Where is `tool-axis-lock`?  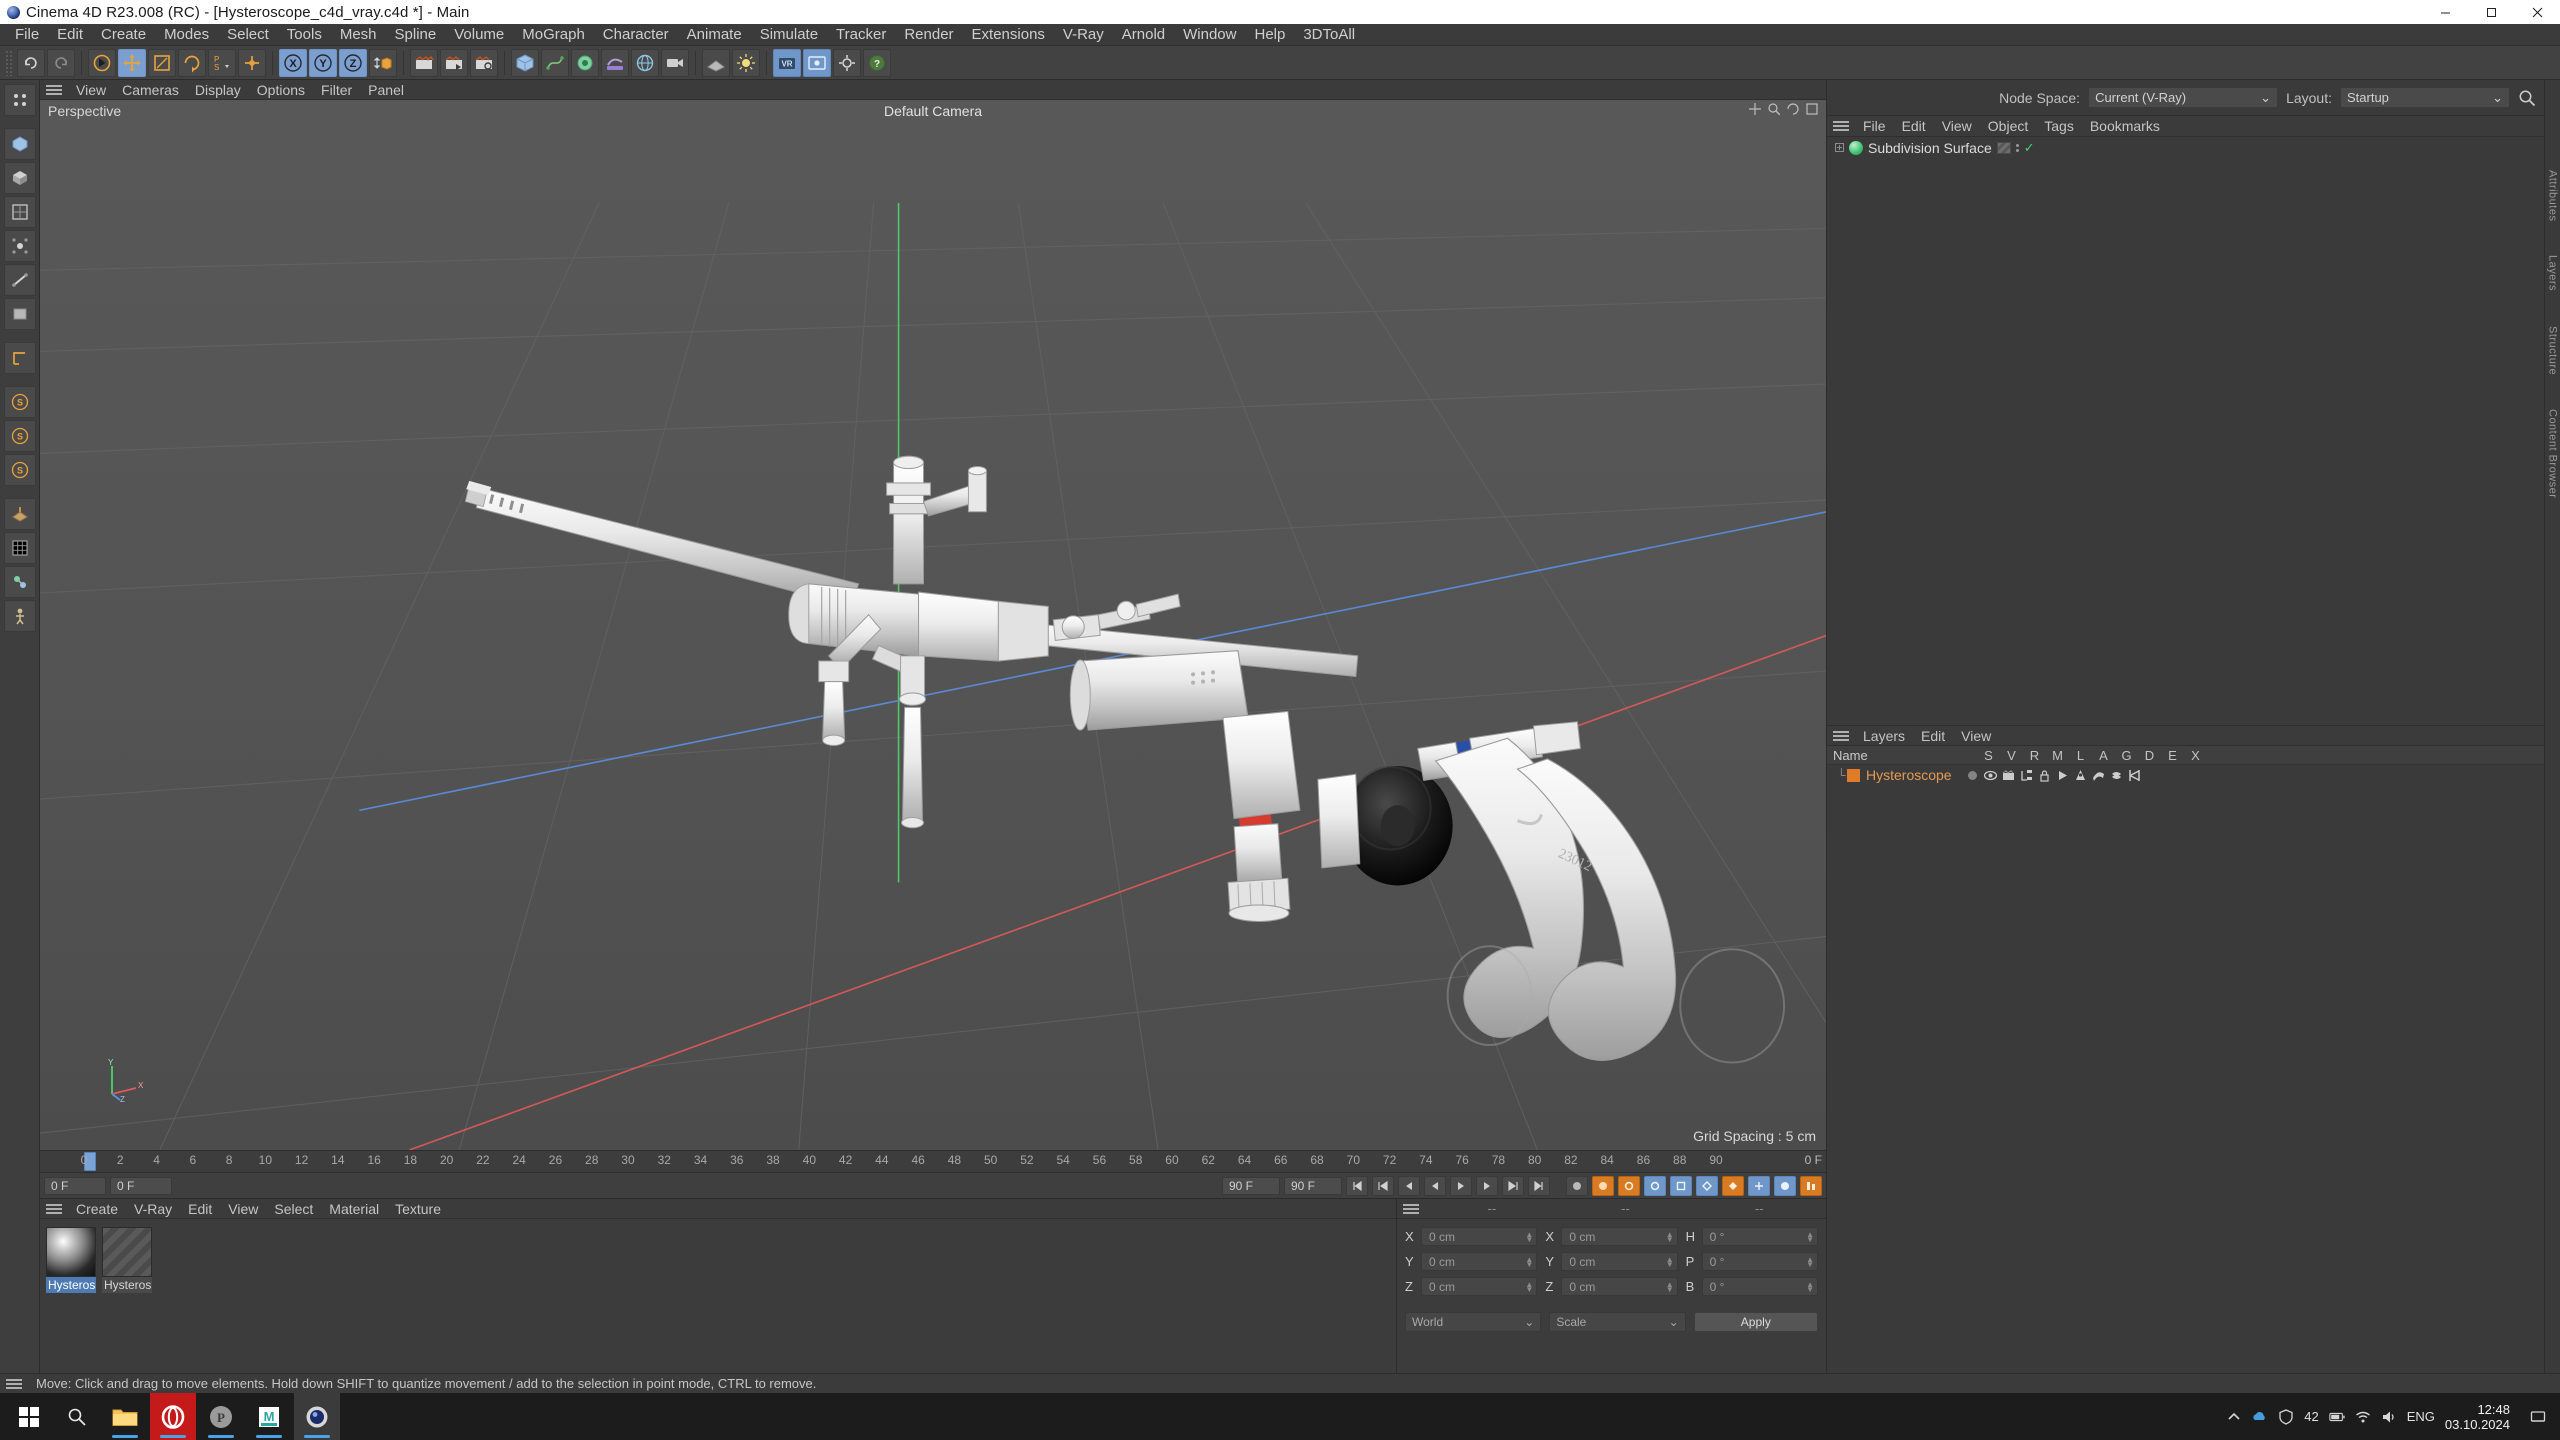 tool-axis-lock is located at coordinates (19, 358).